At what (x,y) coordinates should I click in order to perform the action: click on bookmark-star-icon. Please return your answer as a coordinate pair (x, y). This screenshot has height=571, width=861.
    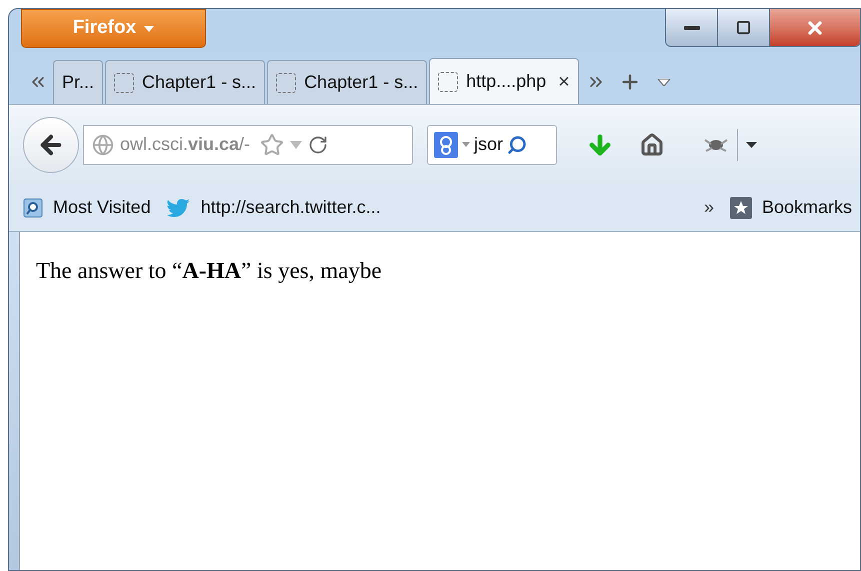
    Looking at the image, I should click on (272, 144).